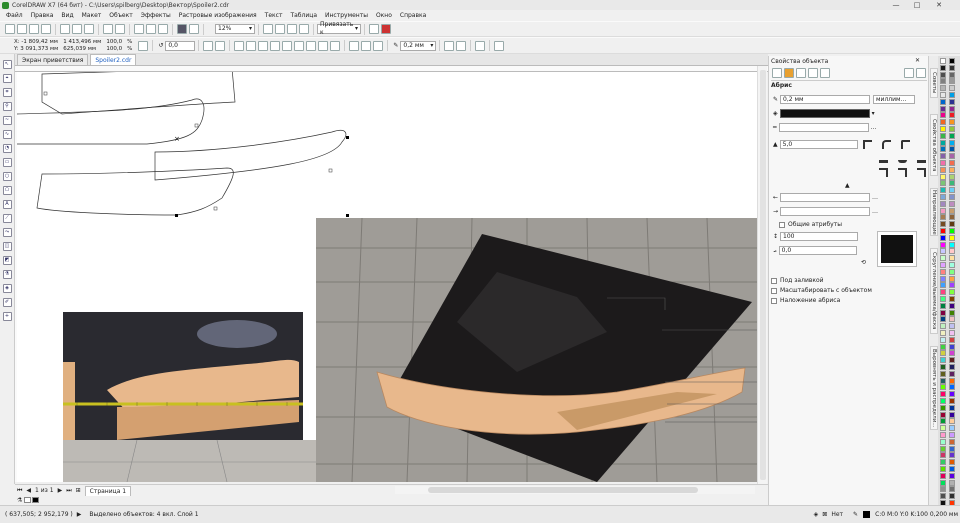 Image resolution: width=960 pixels, height=523 pixels. I want to click on application-launcher-icon, so click(386, 29).